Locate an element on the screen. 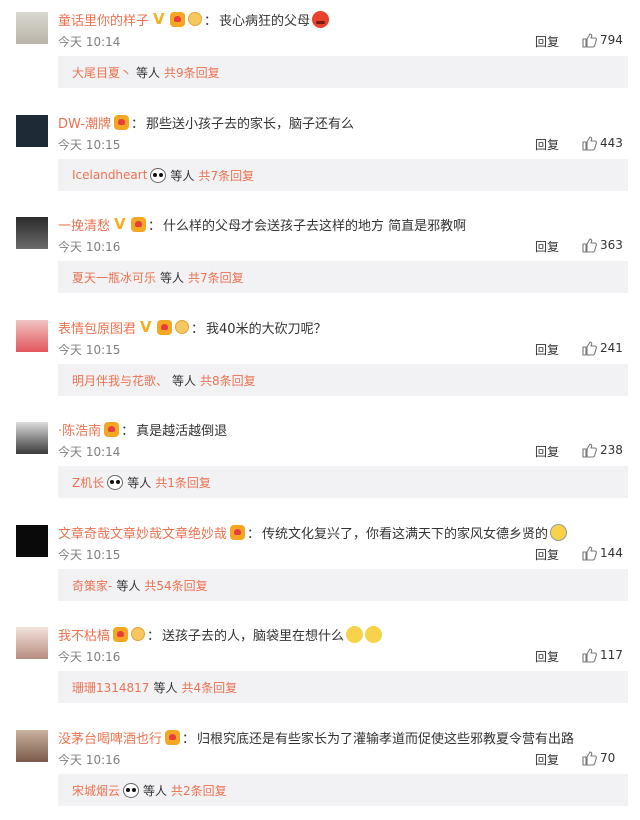 The height and width of the screenshot is (820, 640). comment-line: 表情包原图君 V ：我40米的大砍刀呢？ is located at coordinates (344, 327).